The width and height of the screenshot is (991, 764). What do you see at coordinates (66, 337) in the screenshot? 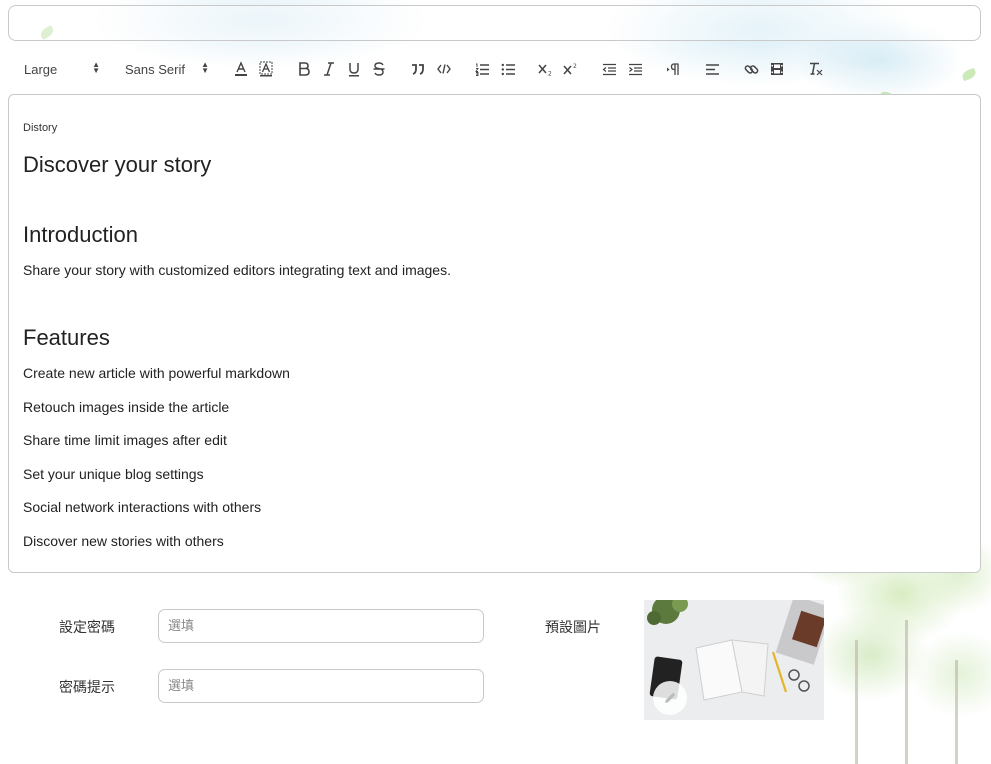
I see `features-heading: Features` at bounding box center [66, 337].